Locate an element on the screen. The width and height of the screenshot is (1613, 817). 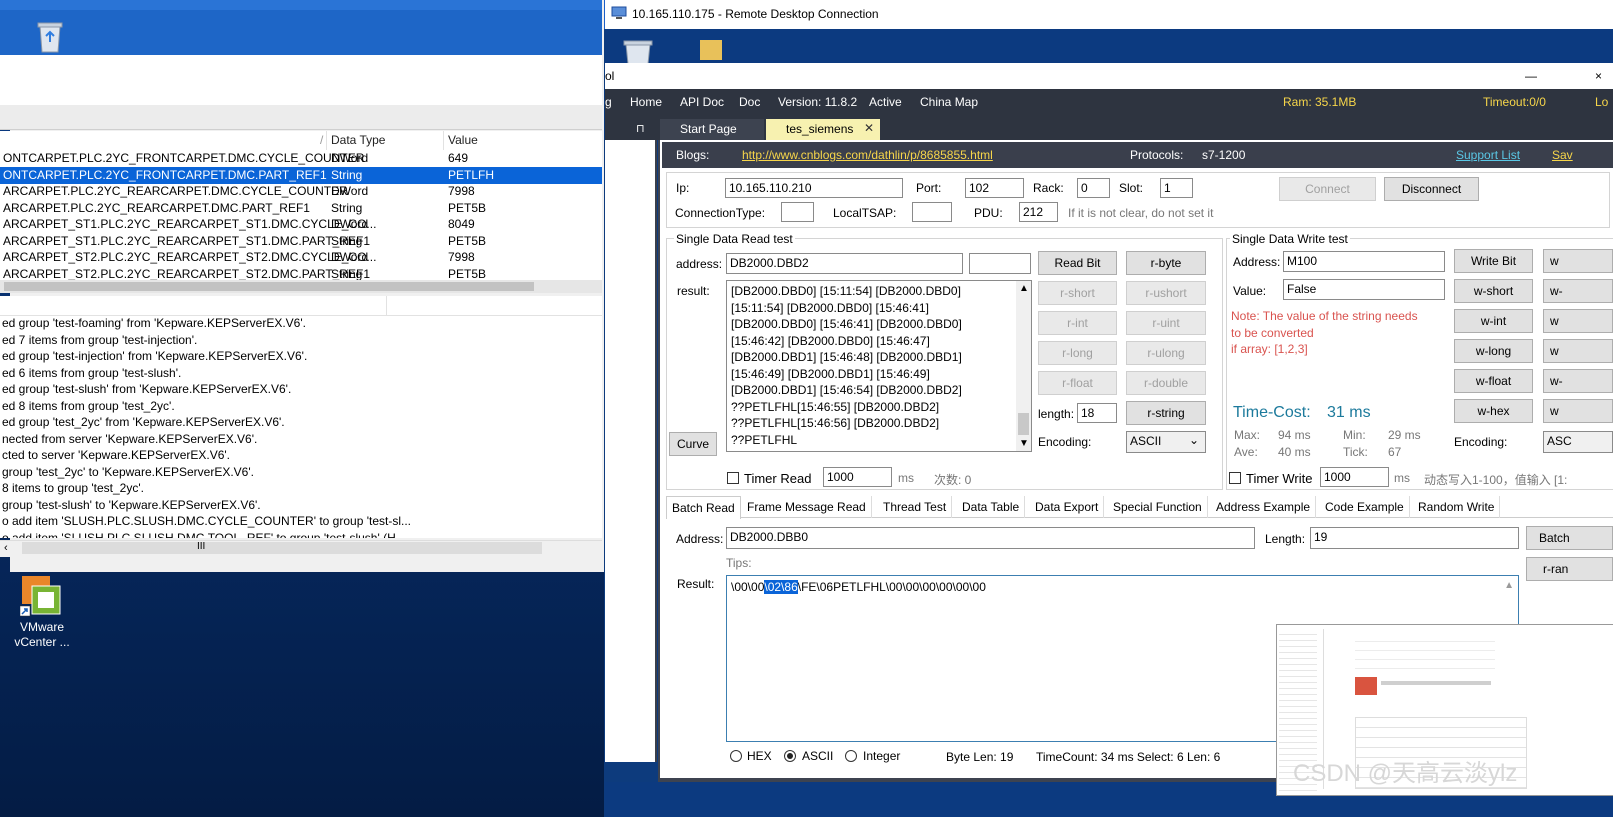
tab-batch-read: Batch Read is located at coordinates (703, 507).